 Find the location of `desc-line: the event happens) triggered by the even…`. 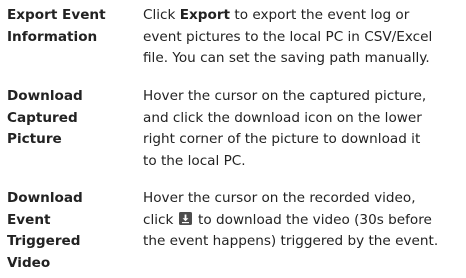

desc-line: the event happens) triggered by the even… is located at coordinates (291, 241).